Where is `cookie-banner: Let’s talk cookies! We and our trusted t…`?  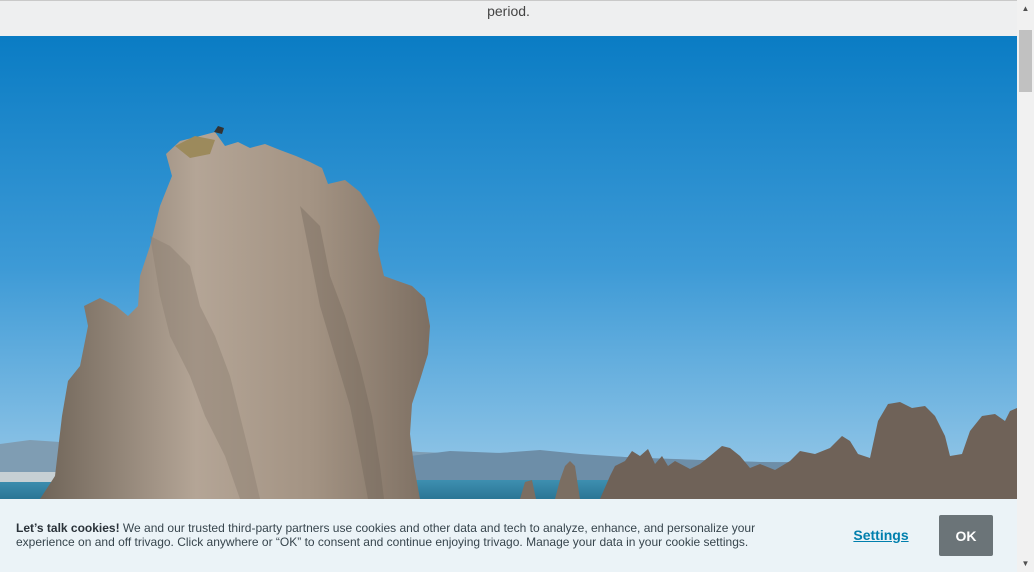 cookie-banner: Let’s talk cookies! We and our trusted t… is located at coordinates (508, 535).